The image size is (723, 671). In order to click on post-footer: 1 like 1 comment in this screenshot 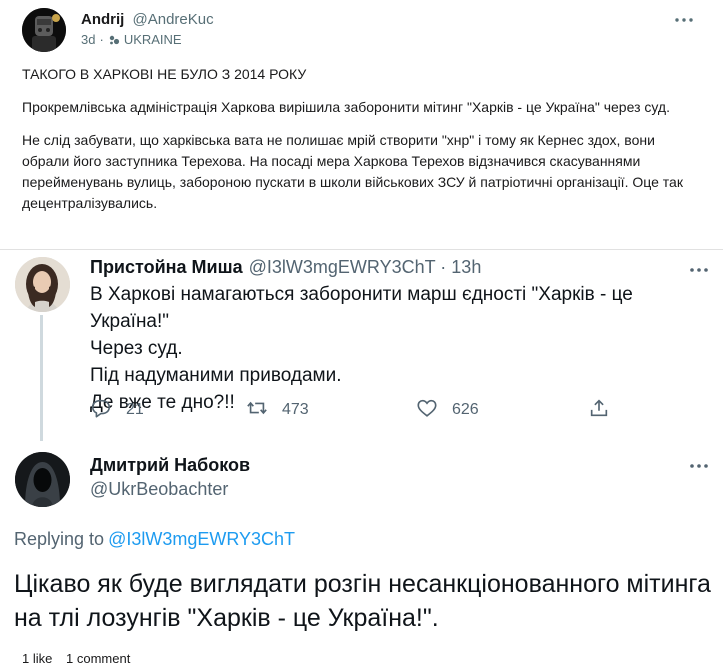, I will do `click(361, 657)`.